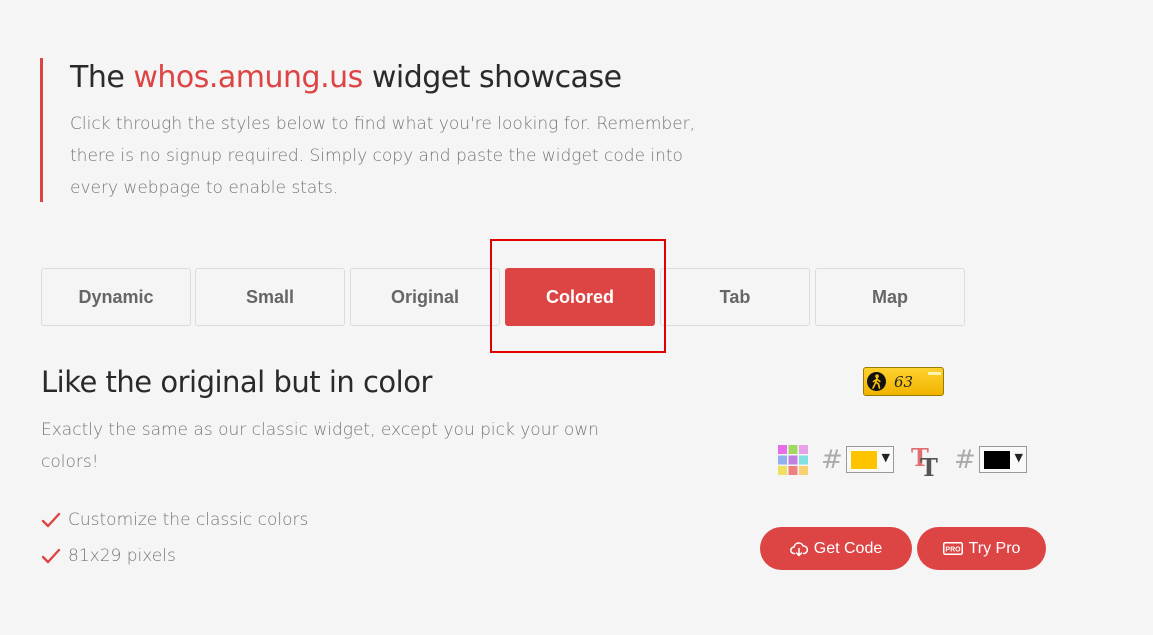 This screenshot has width=1153, height=635. What do you see at coordinates (248, 77) in the screenshot?
I see `brand-name: whos.amung.us` at bounding box center [248, 77].